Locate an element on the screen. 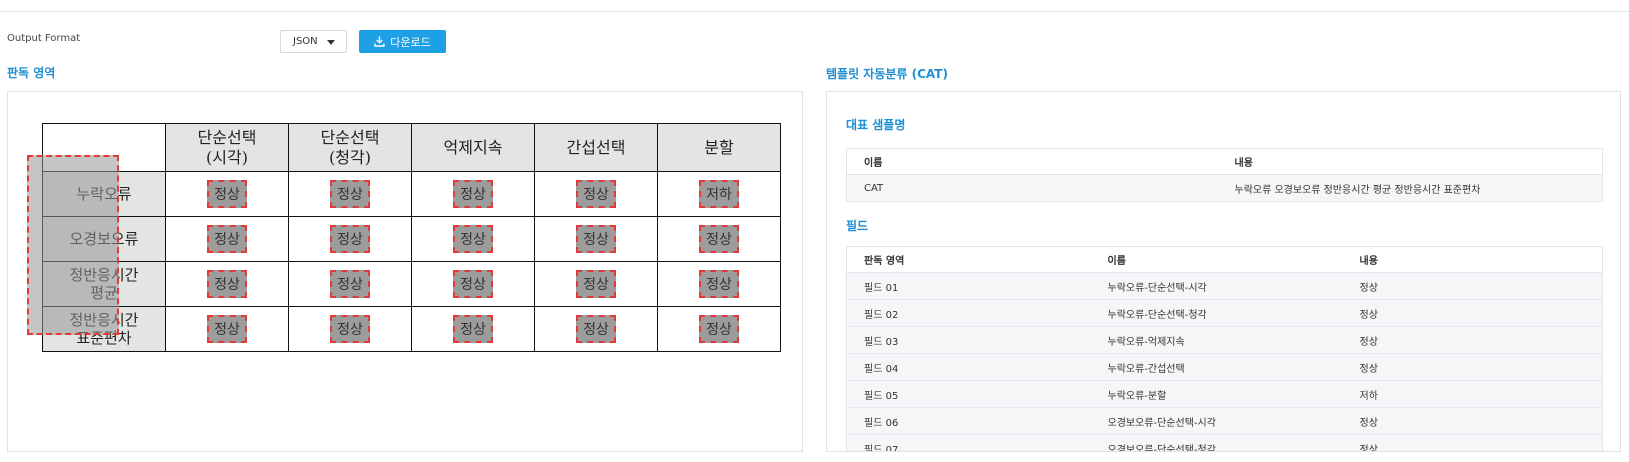  table-row: 필드 03 누락오류-억제지속 정상 is located at coordinates (1224, 340).